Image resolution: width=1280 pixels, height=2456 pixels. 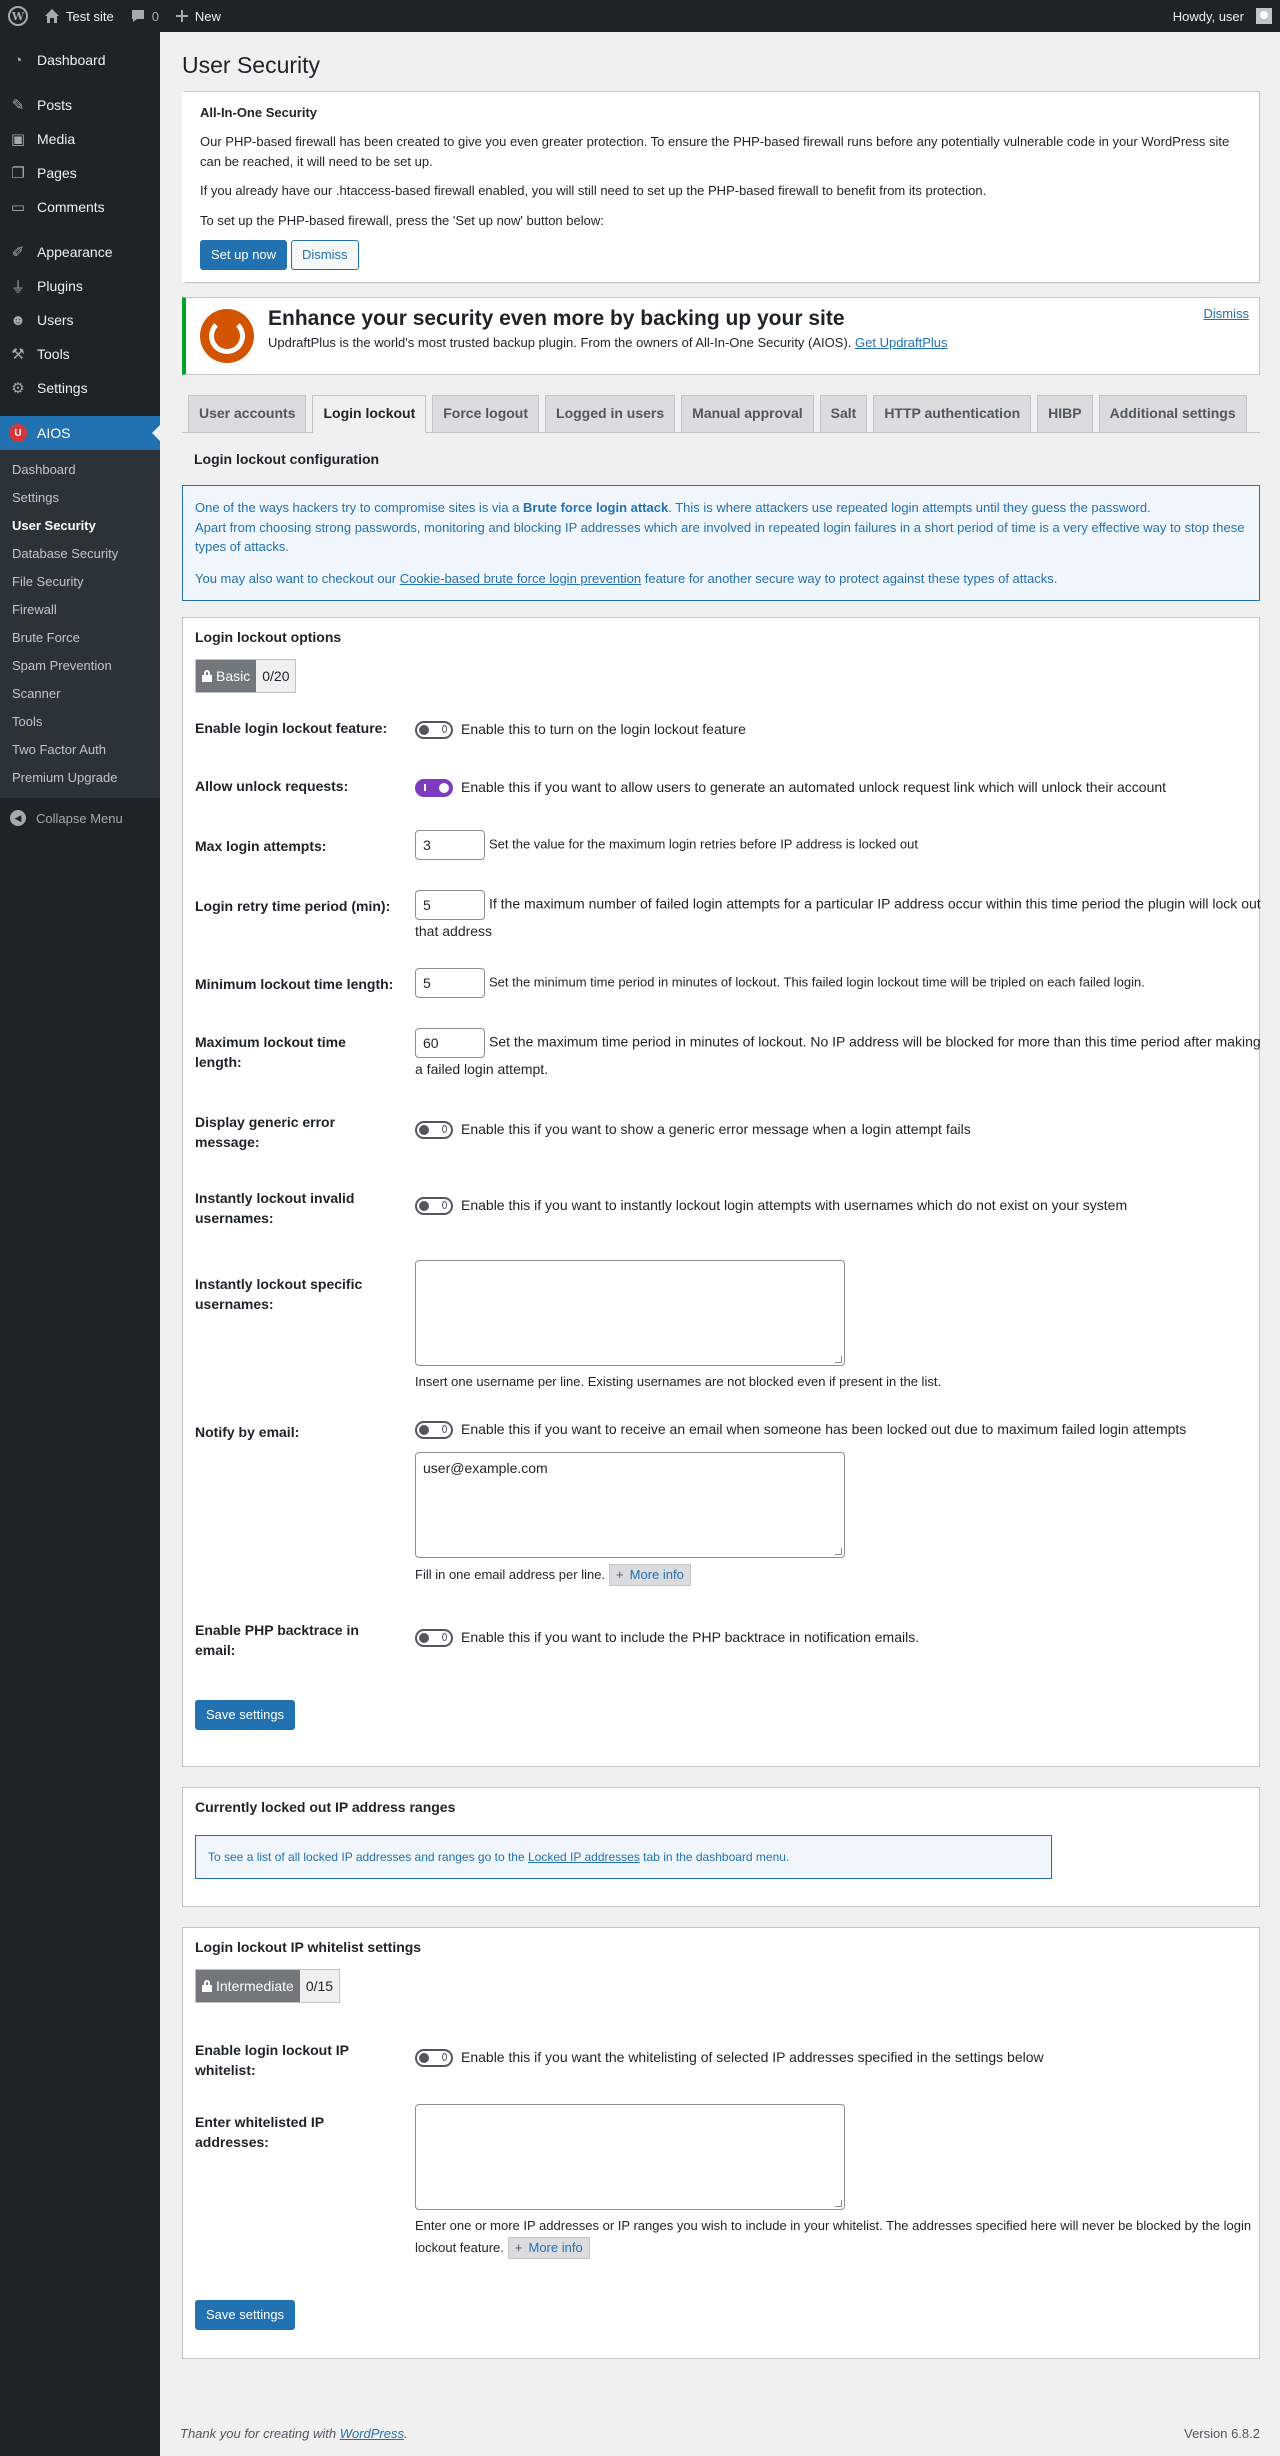 What do you see at coordinates (450, 905) in the screenshot?
I see `retry-period-input: 5` at bounding box center [450, 905].